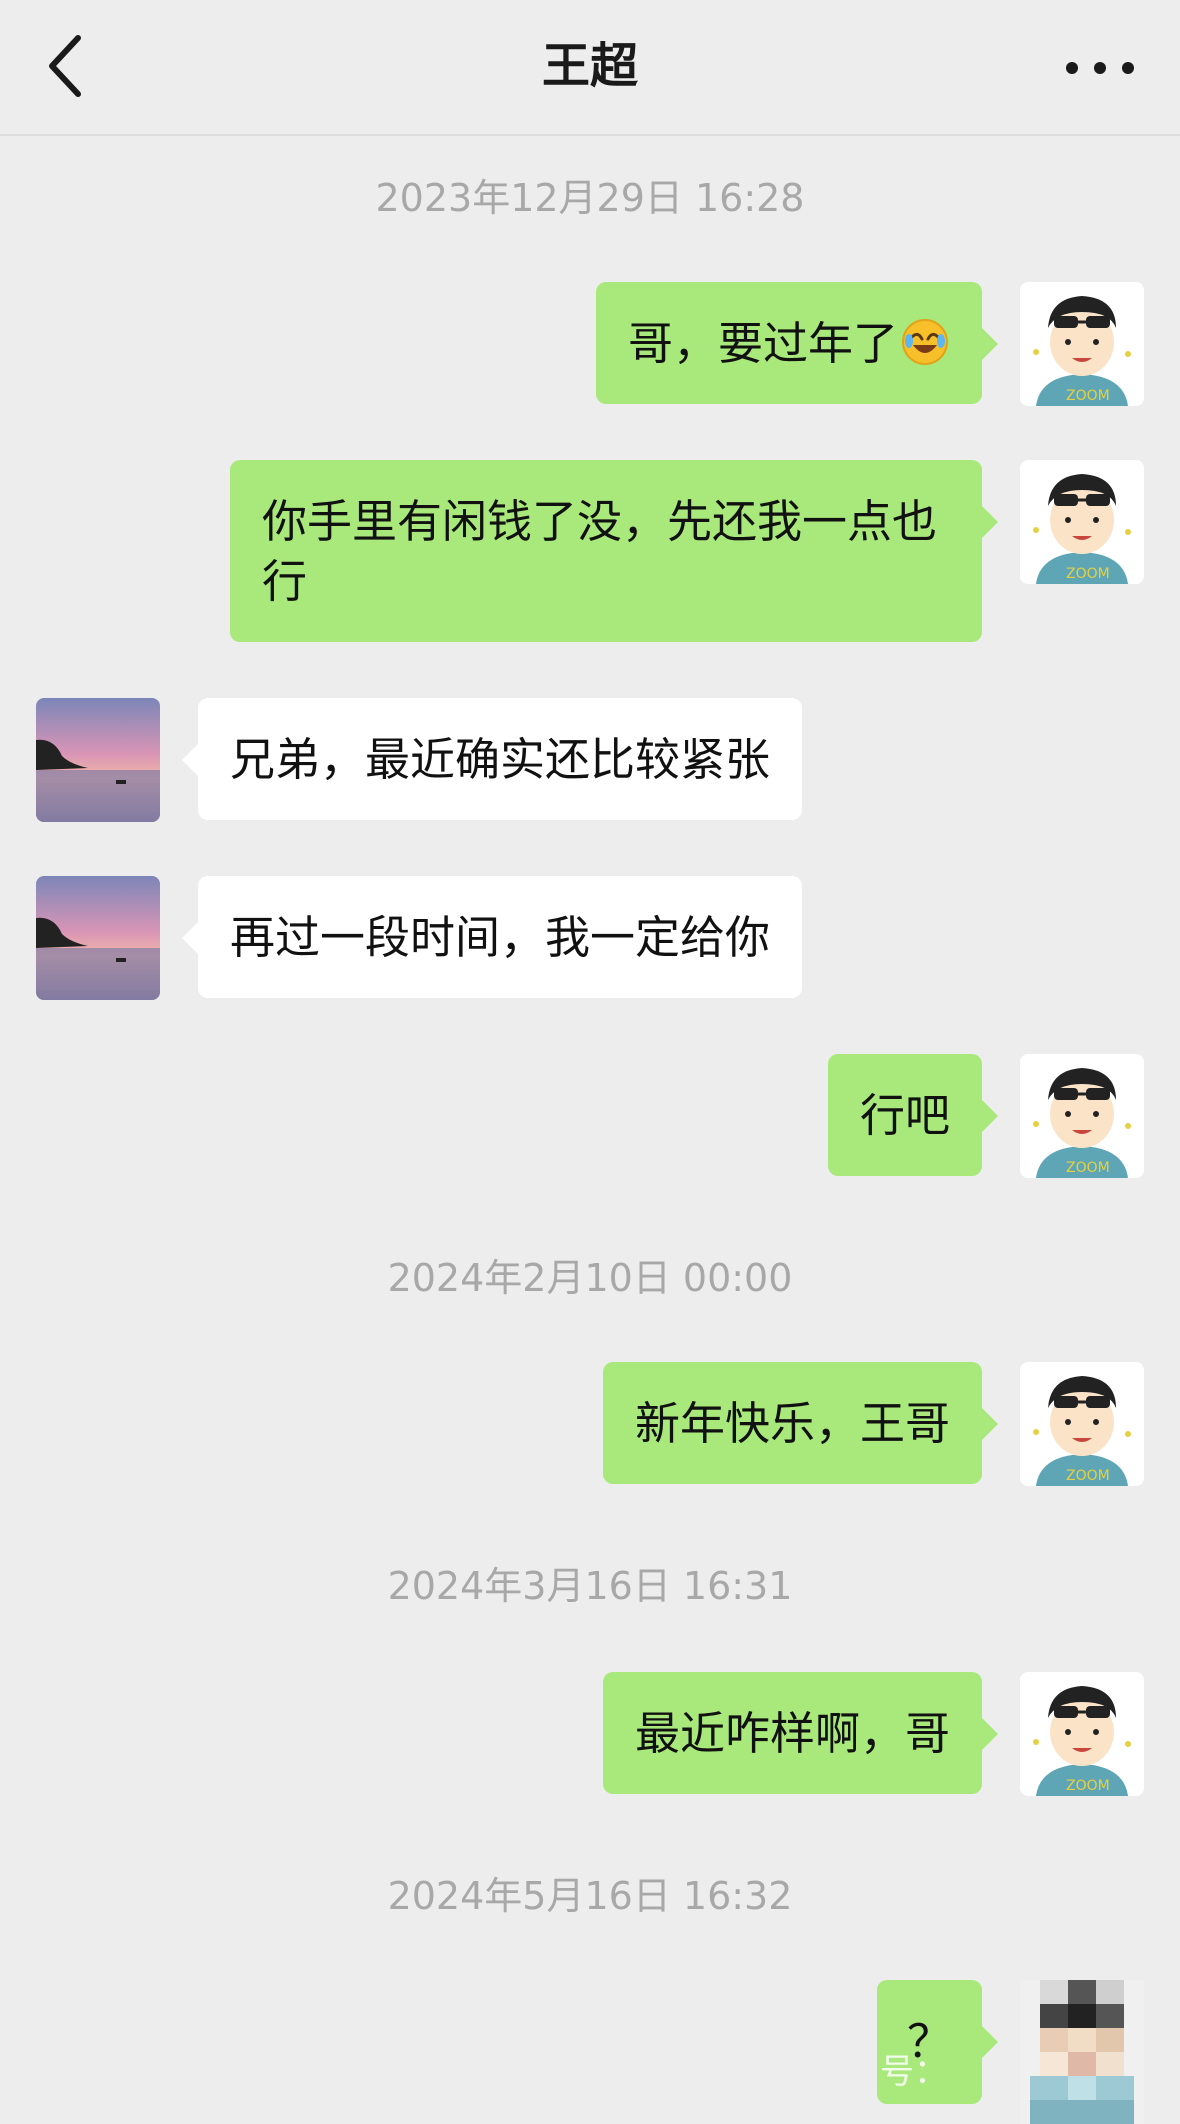 The image size is (1180, 2124). What do you see at coordinates (600, 551) in the screenshot?
I see `message-text: 你手里有闲钱了没，先还我一点也行` at bounding box center [600, 551].